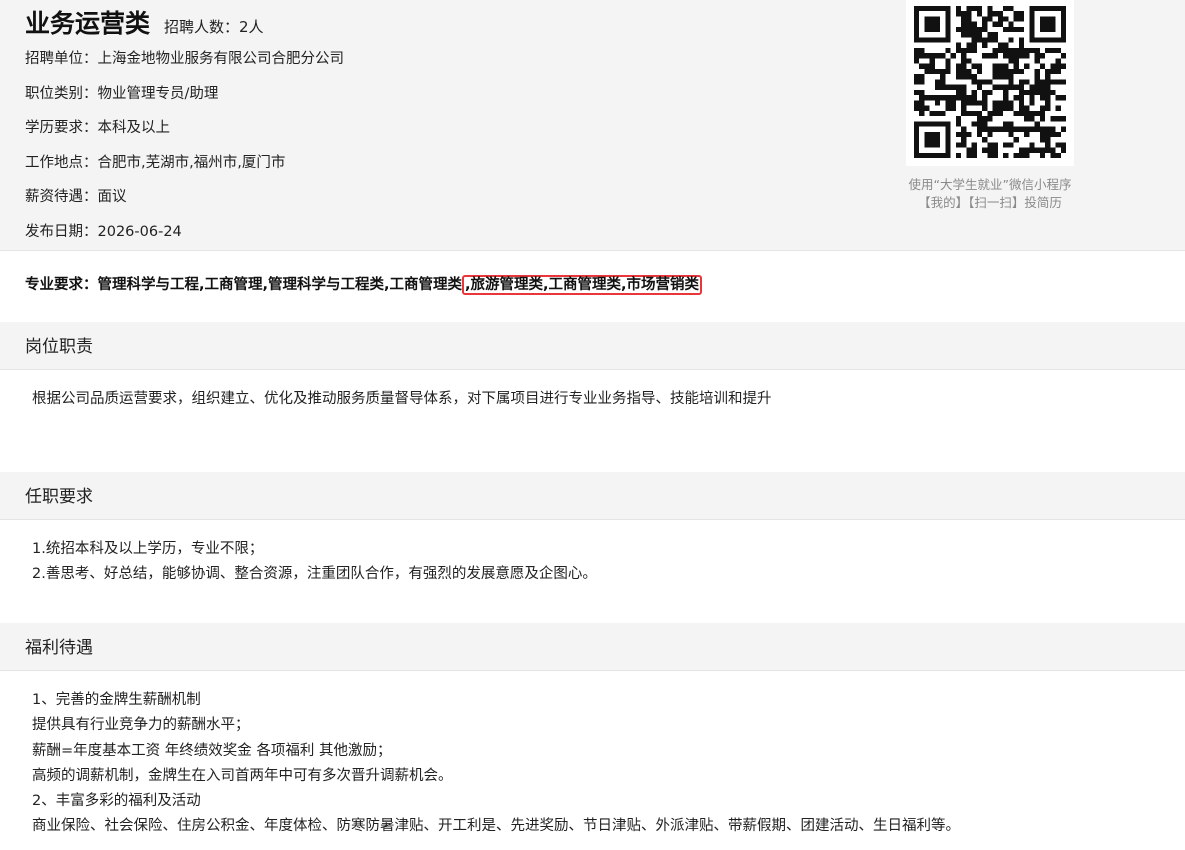 Image resolution: width=1185 pixels, height=850 pixels. Describe the element at coordinates (314, 574) in the screenshot. I see `requirement-line: 2.善思考、好总结，能够协调、整合资源，注重团队合作，有强烈的发展意愿及企图心。` at that location.